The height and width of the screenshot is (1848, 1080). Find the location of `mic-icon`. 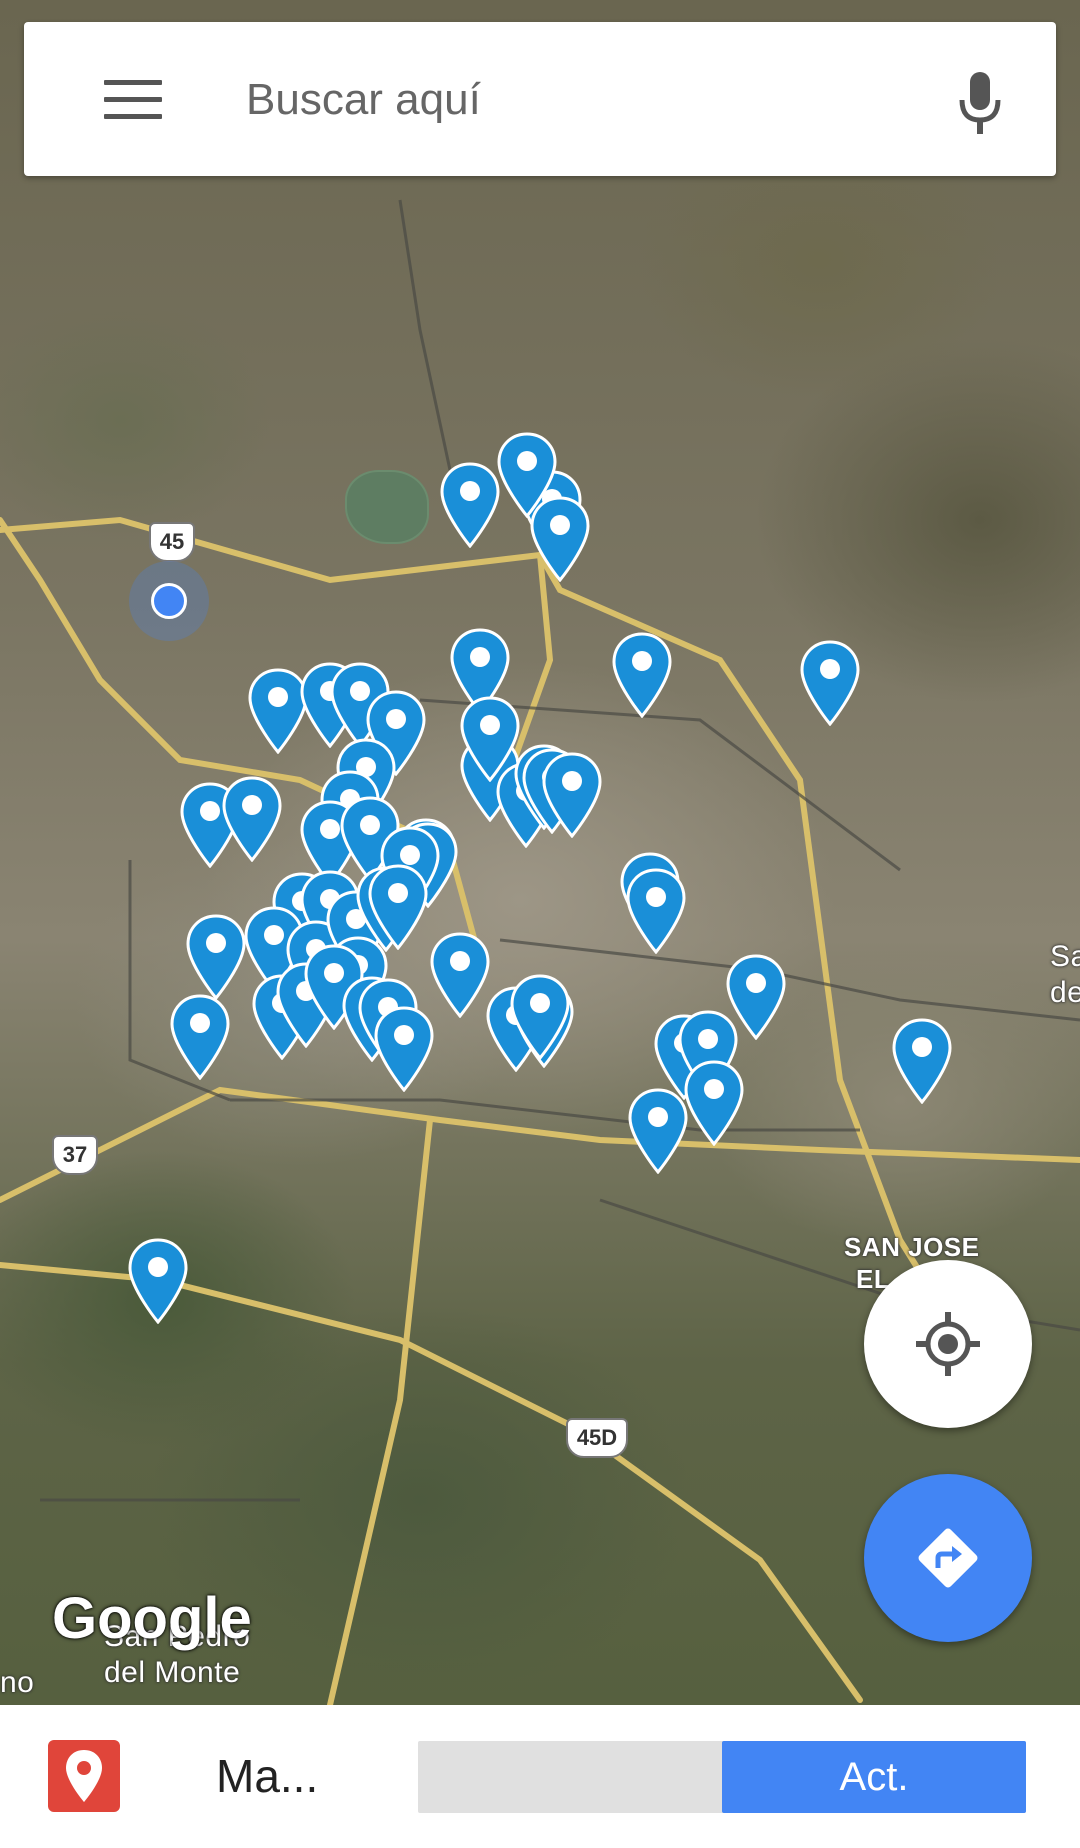

mic-icon is located at coordinates (980, 104).